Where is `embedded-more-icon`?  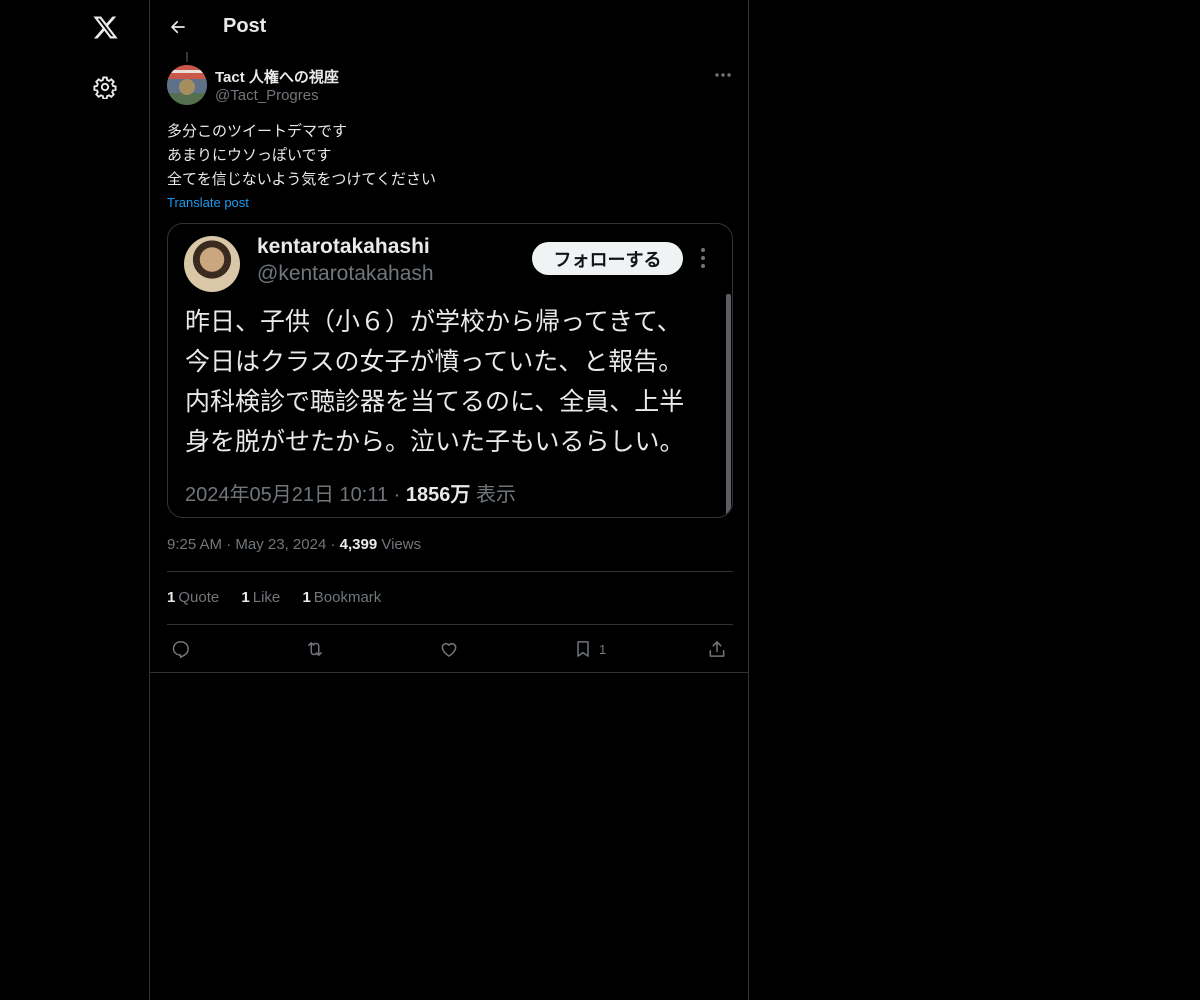
embedded-more-icon is located at coordinates (703, 258).